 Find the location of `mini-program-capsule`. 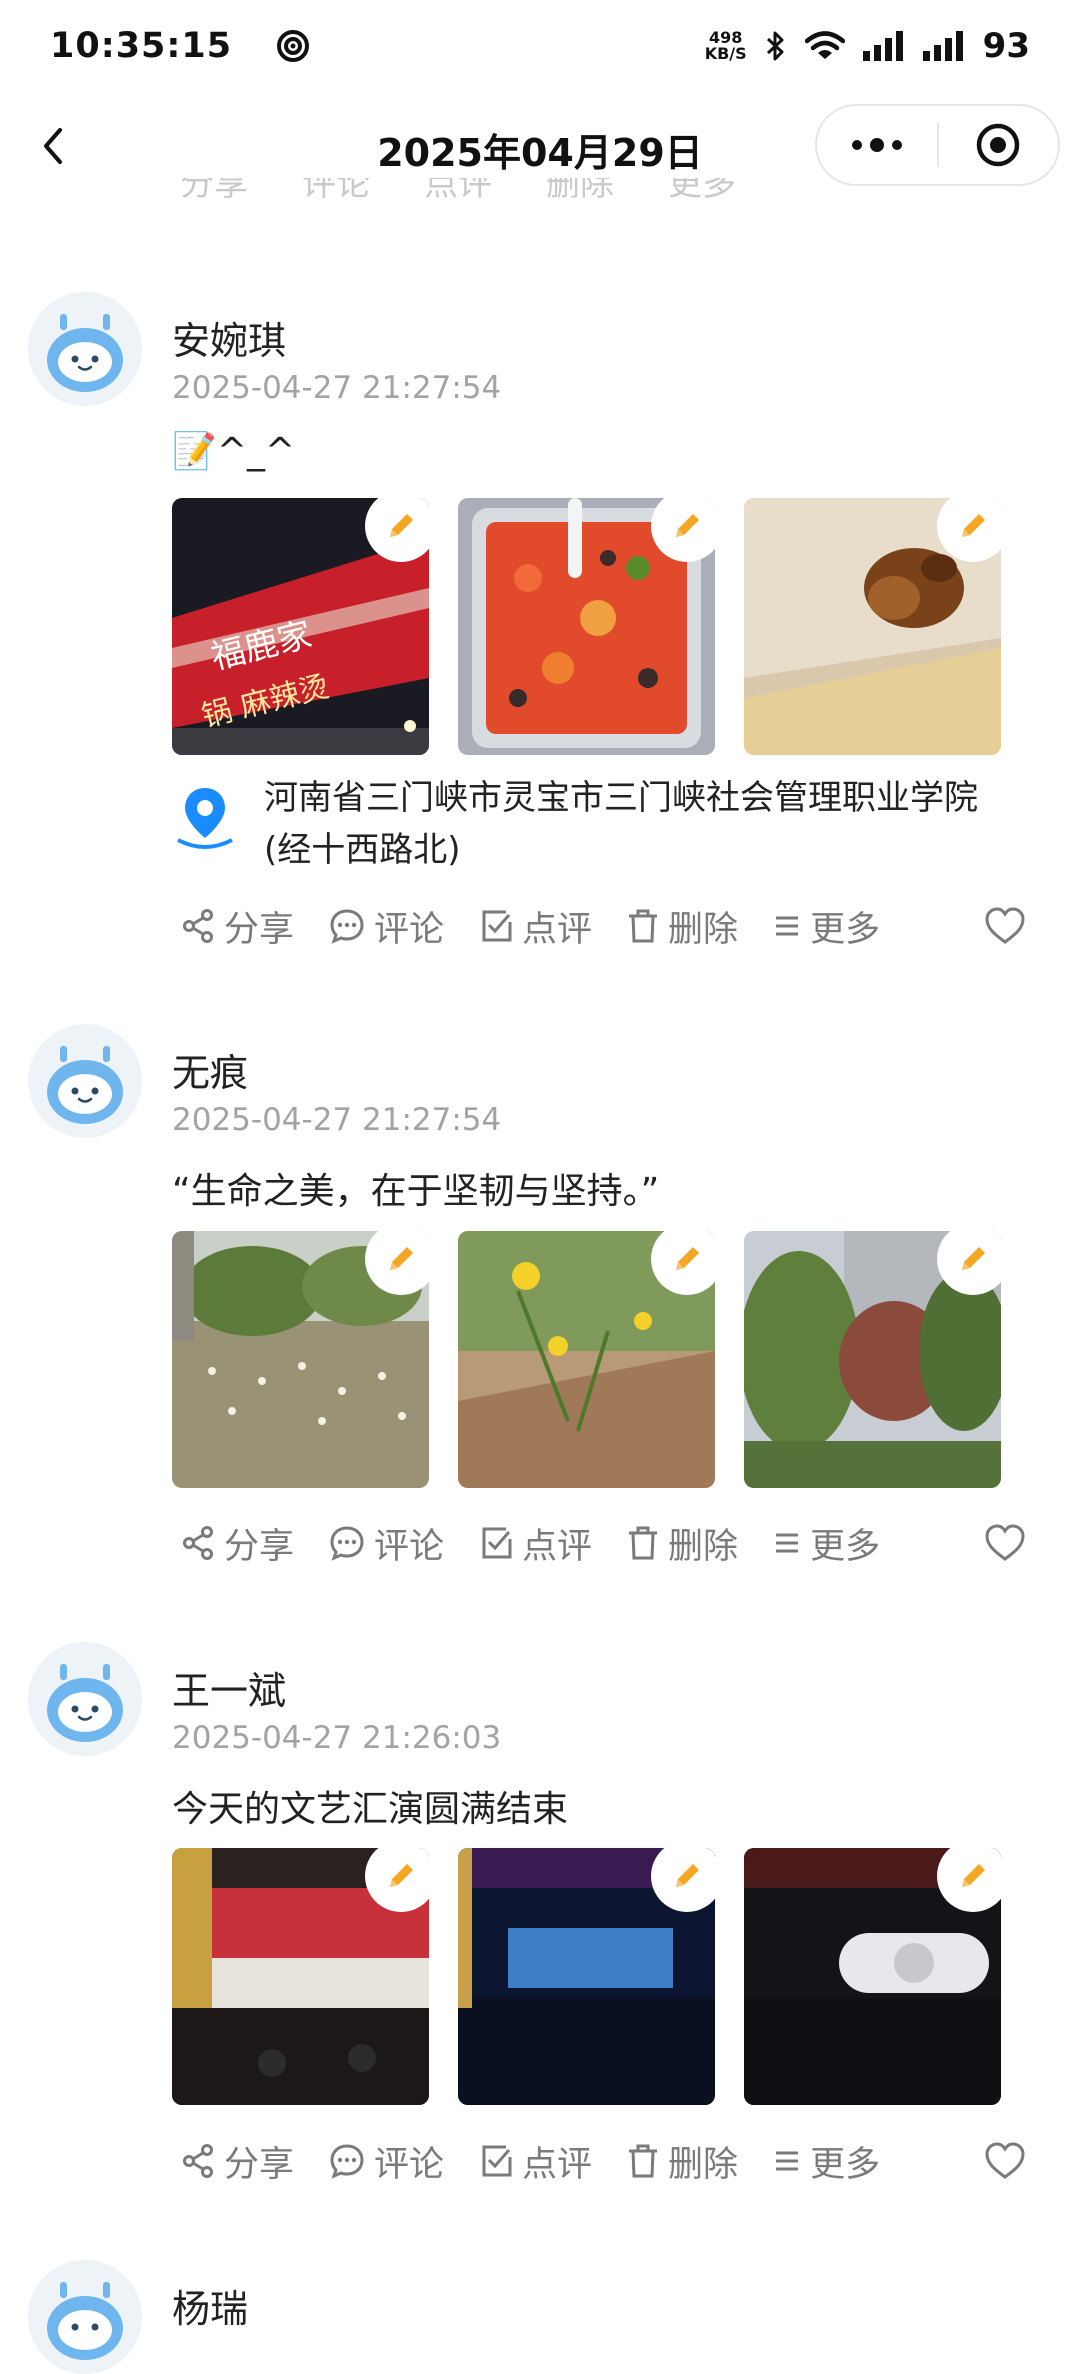

mini-program-capsule is located at coordinates (937, 145).